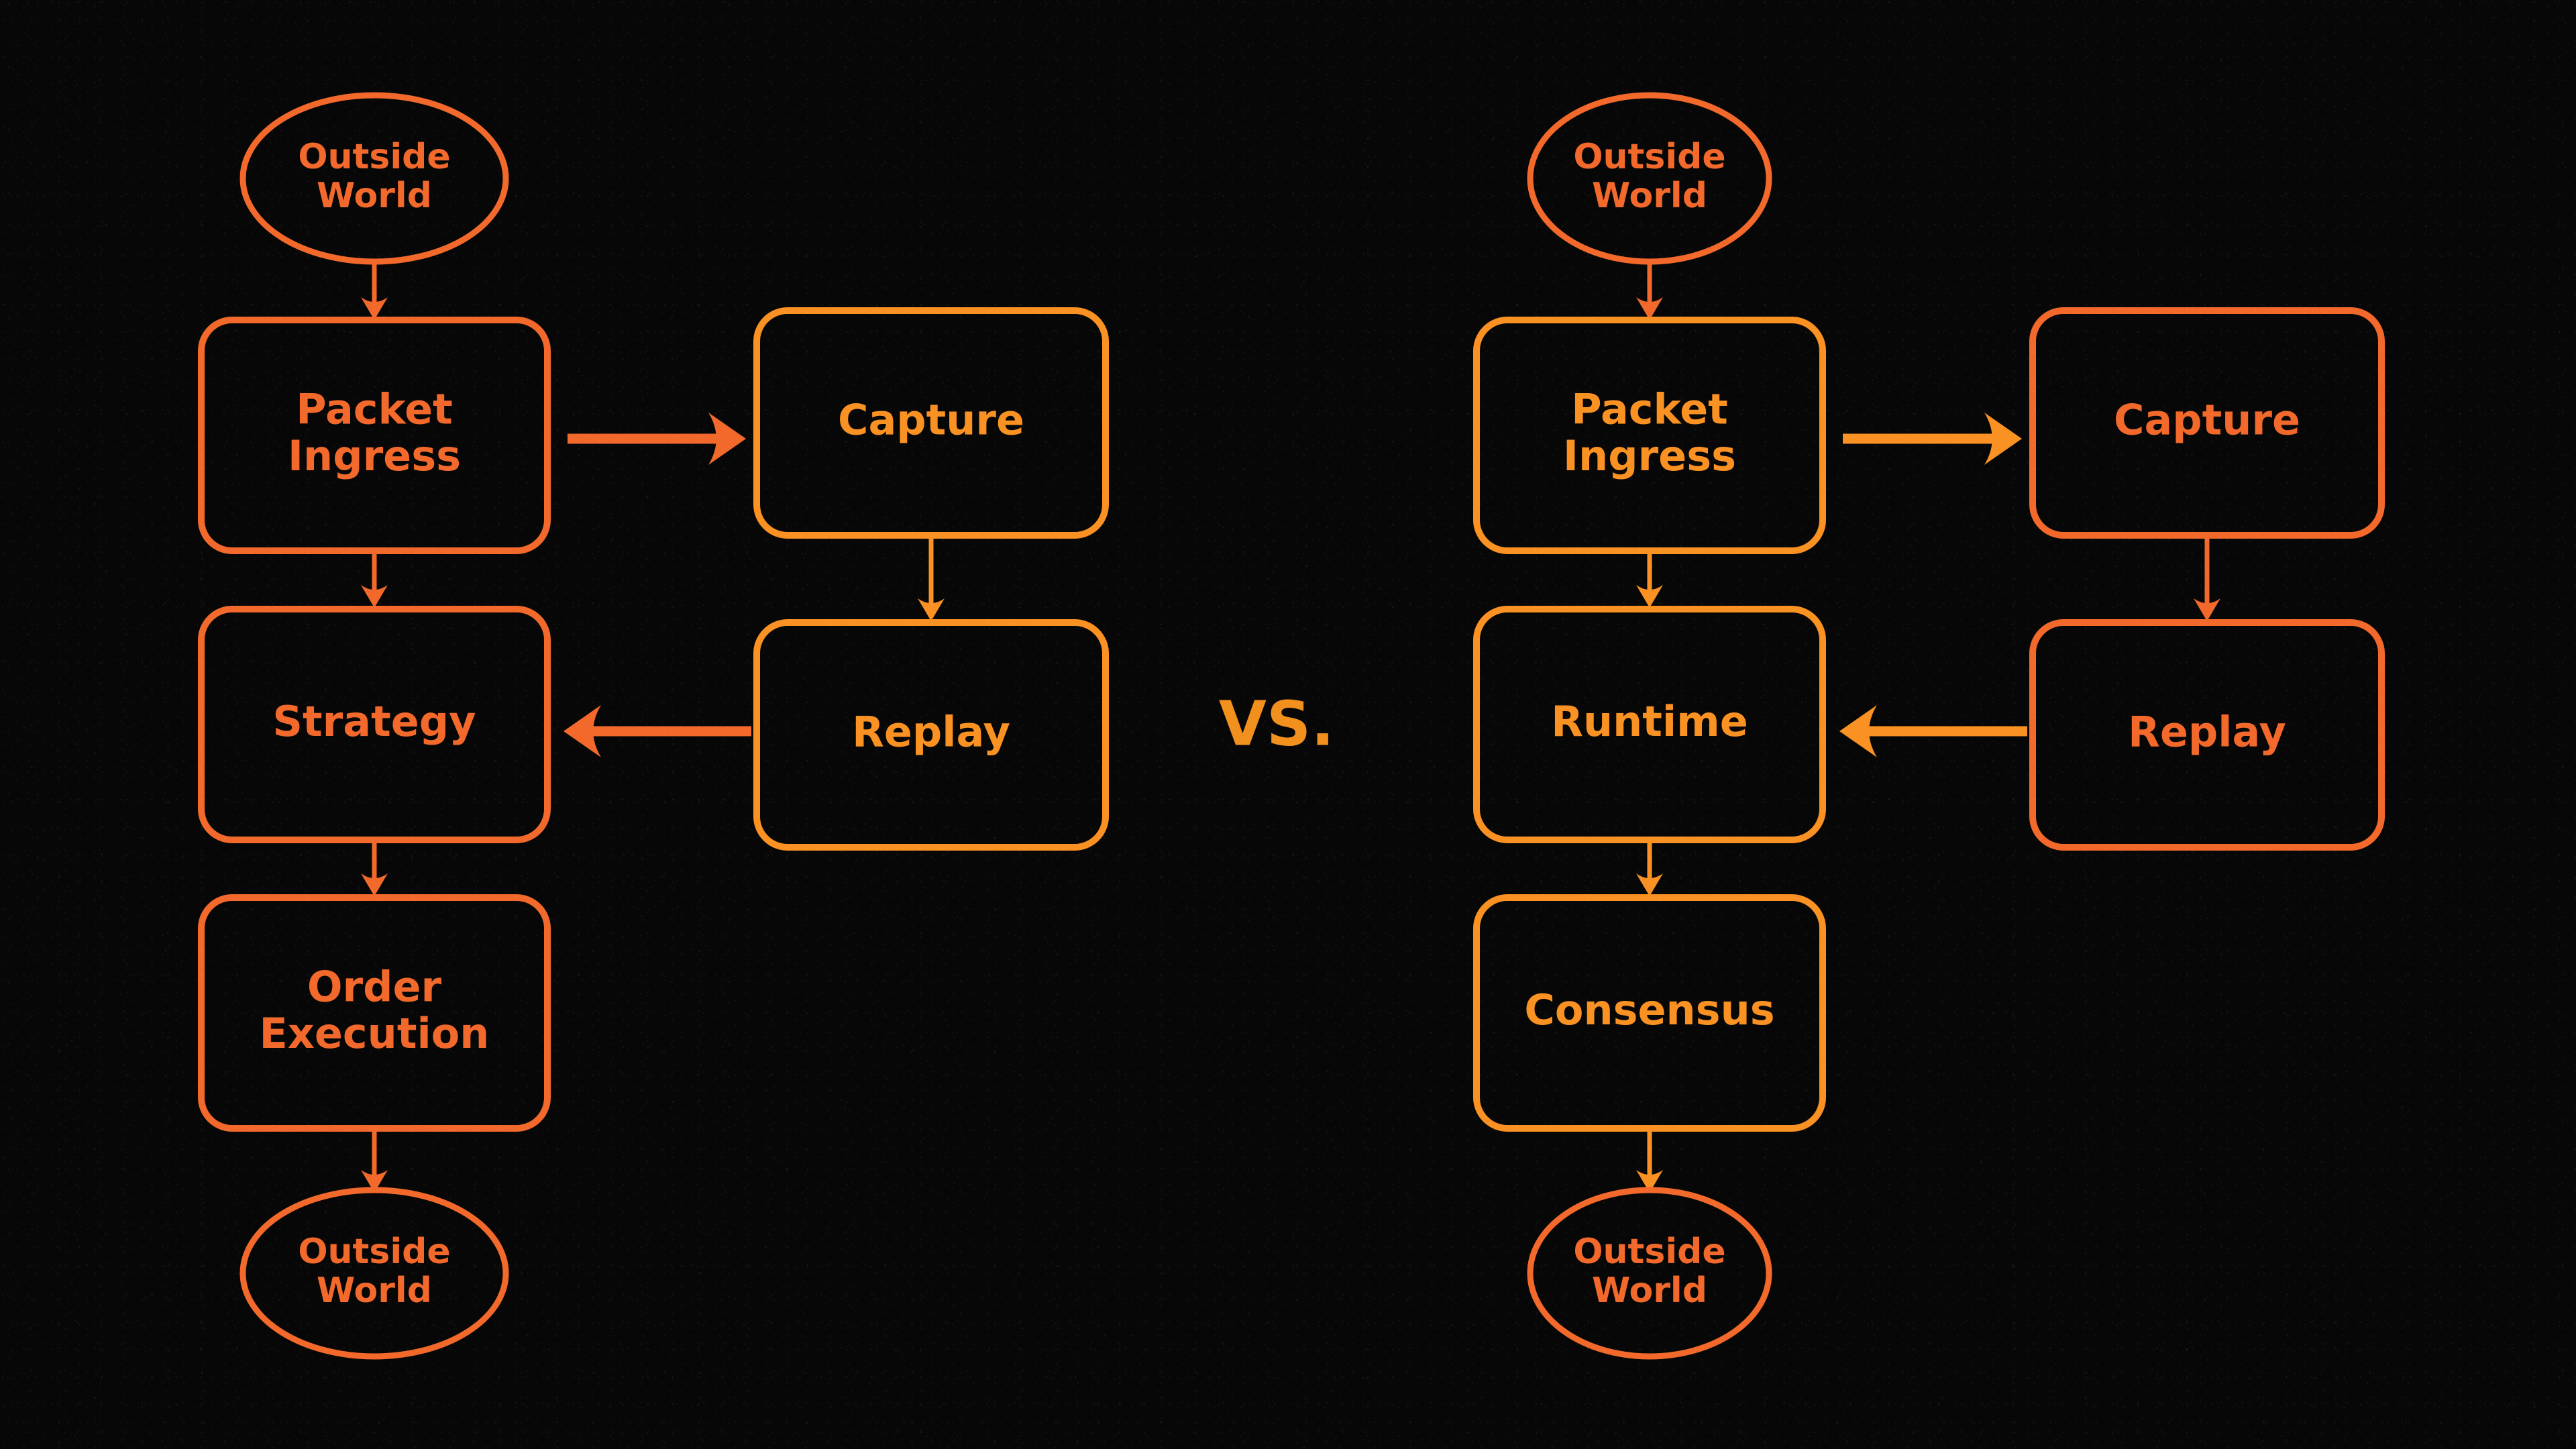  Describe the element at coordinates (2207, 732) in the screenshot. I see `node-label-r-replay: Replay` at that location.